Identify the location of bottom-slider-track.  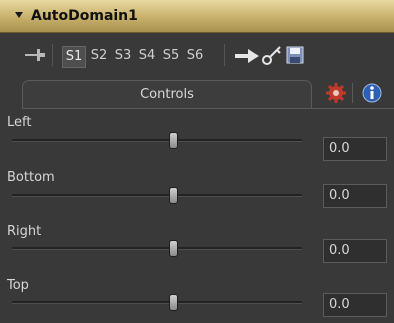
(157, 195).